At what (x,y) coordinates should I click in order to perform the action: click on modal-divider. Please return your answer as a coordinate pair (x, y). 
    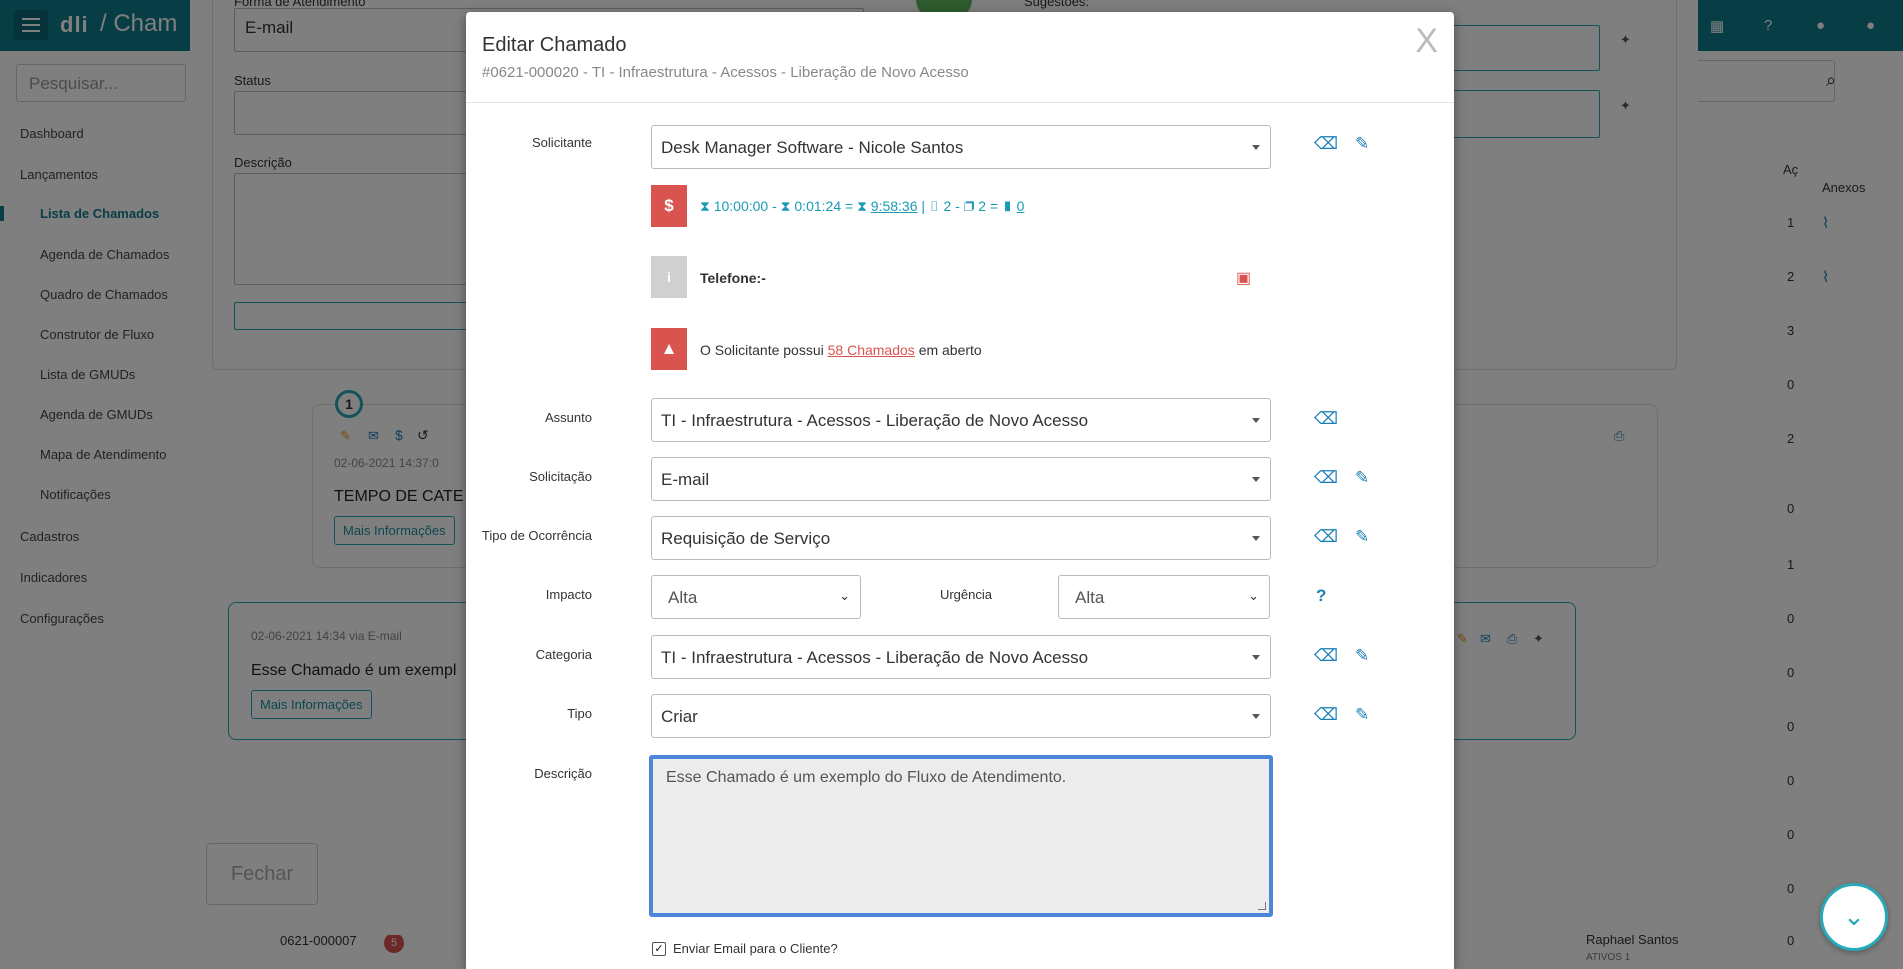
    Looking at the image, I should click on (960, 102).